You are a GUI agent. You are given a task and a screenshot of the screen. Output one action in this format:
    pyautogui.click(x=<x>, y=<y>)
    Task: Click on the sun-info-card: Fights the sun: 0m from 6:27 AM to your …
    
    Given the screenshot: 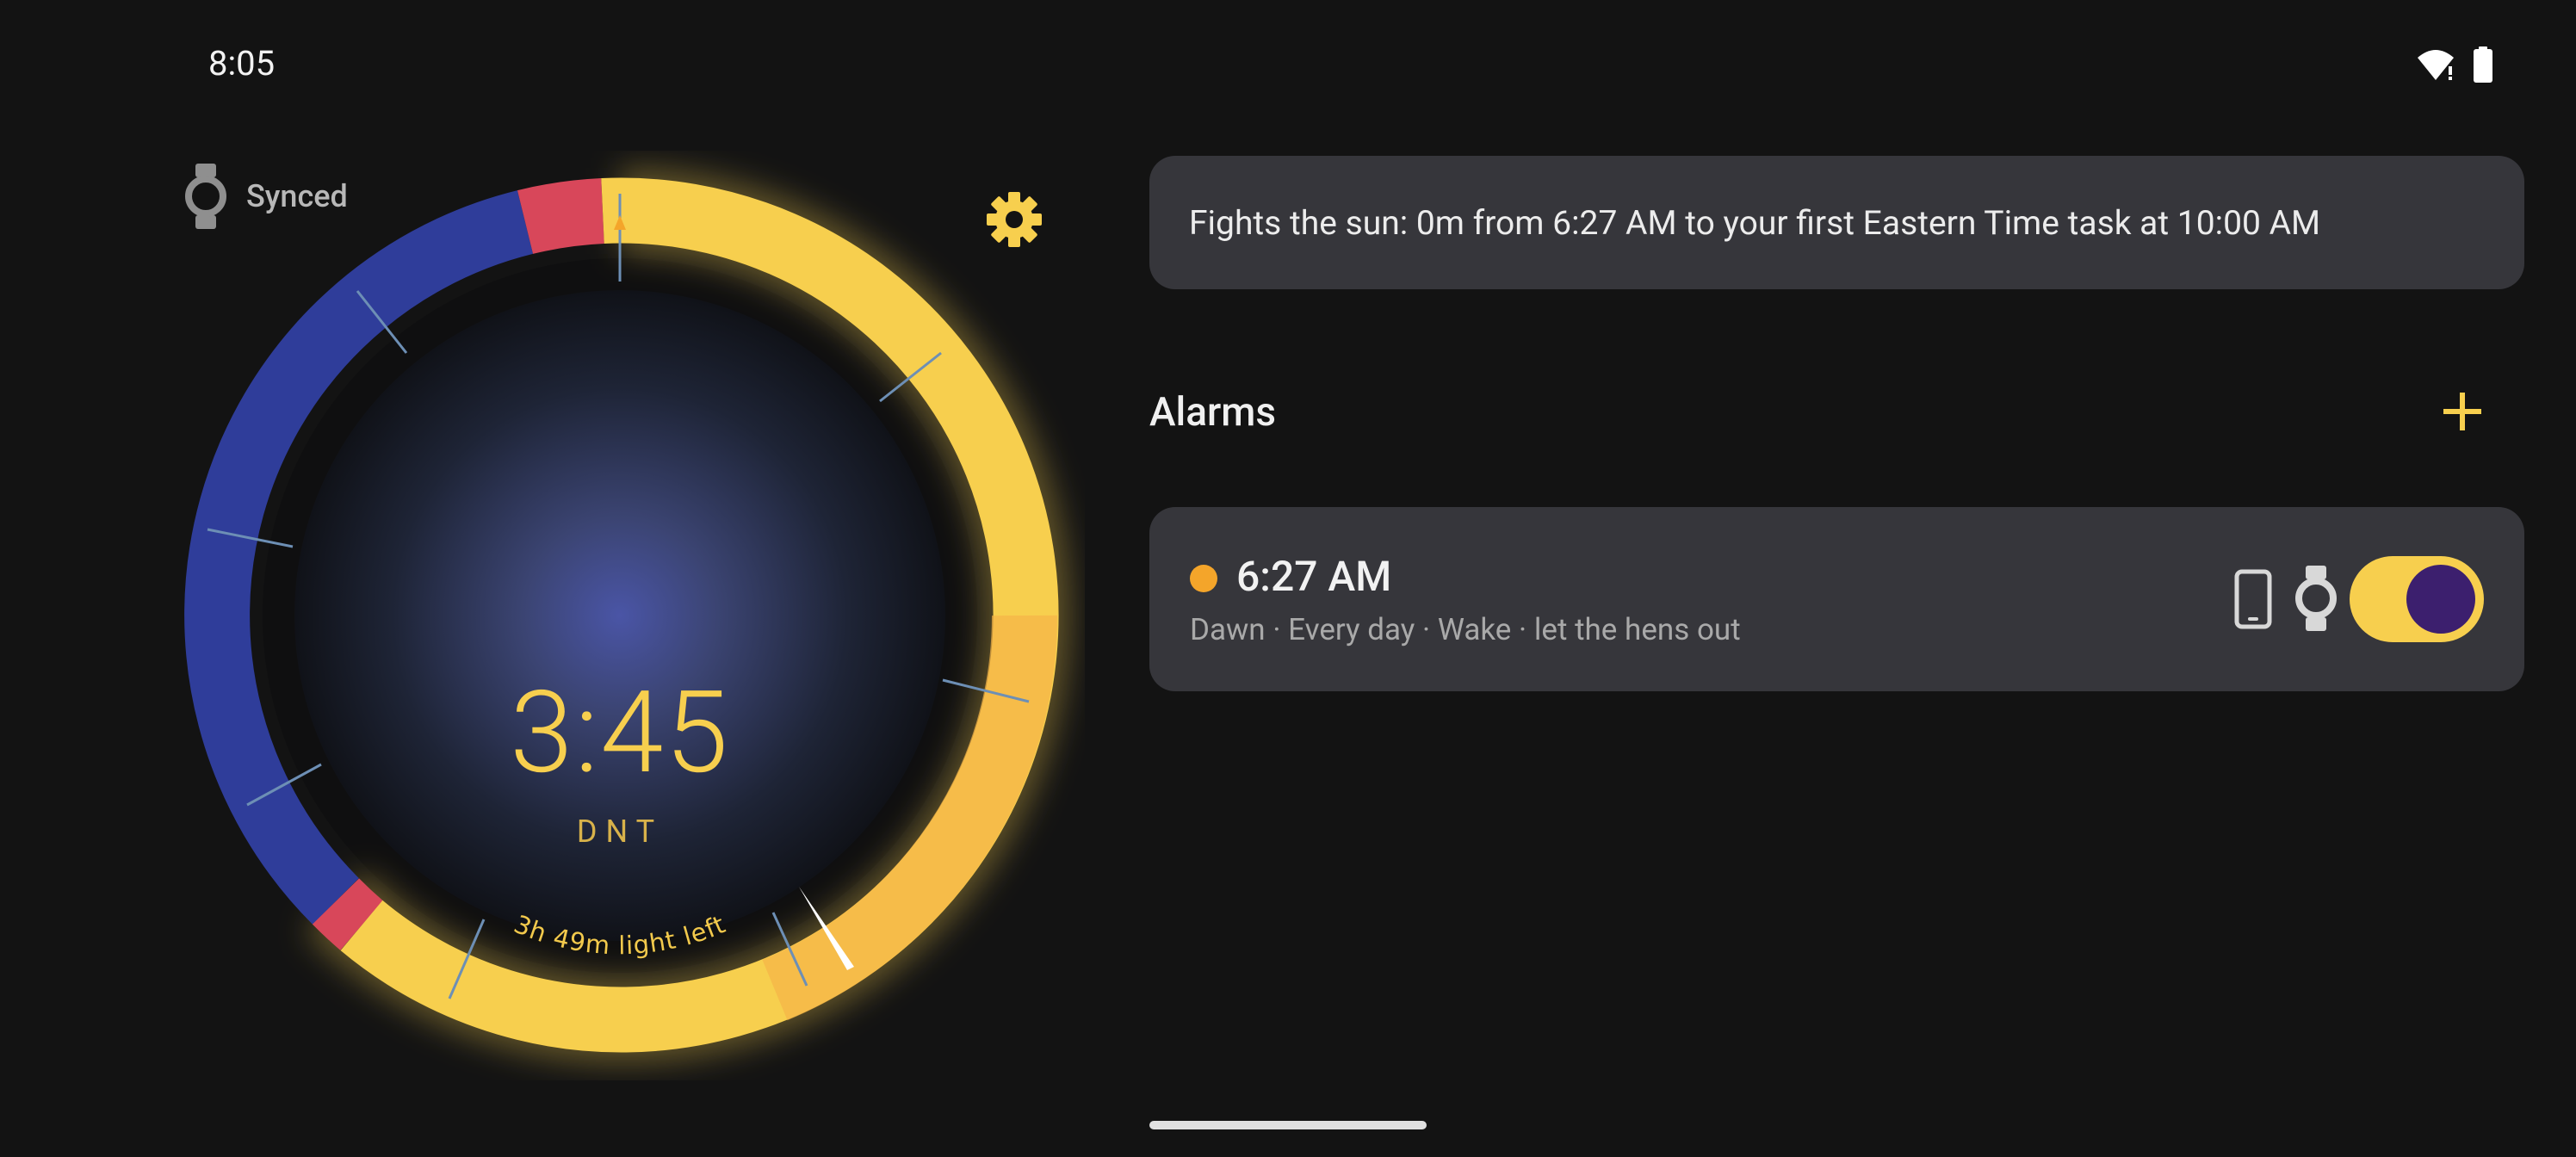 What is the action you would take?
    pyautogui.click(x=1836, y=223)
    